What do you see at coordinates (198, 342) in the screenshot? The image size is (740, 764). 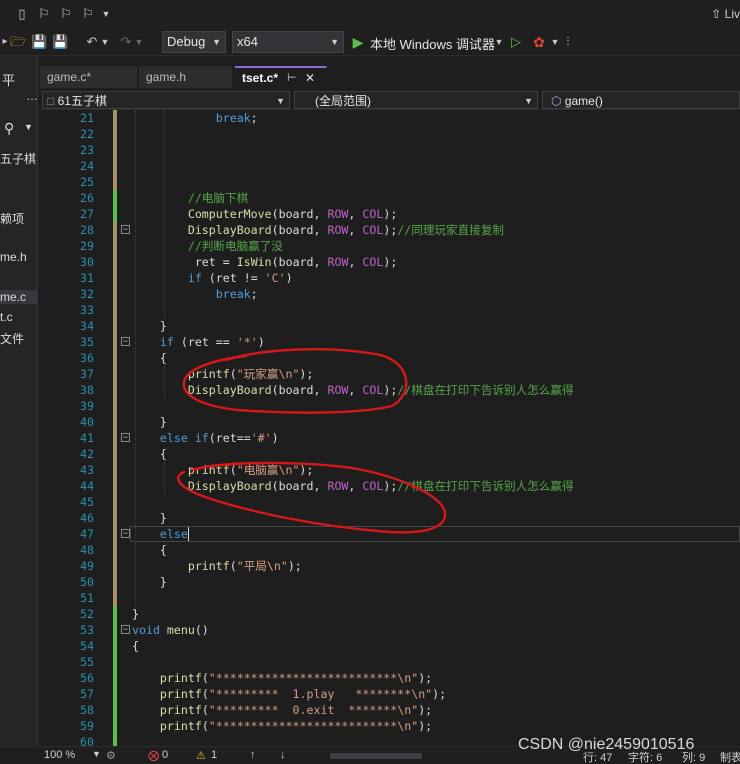 I see `code-text: if (ret == '*')` at bounding box center [198, 342].